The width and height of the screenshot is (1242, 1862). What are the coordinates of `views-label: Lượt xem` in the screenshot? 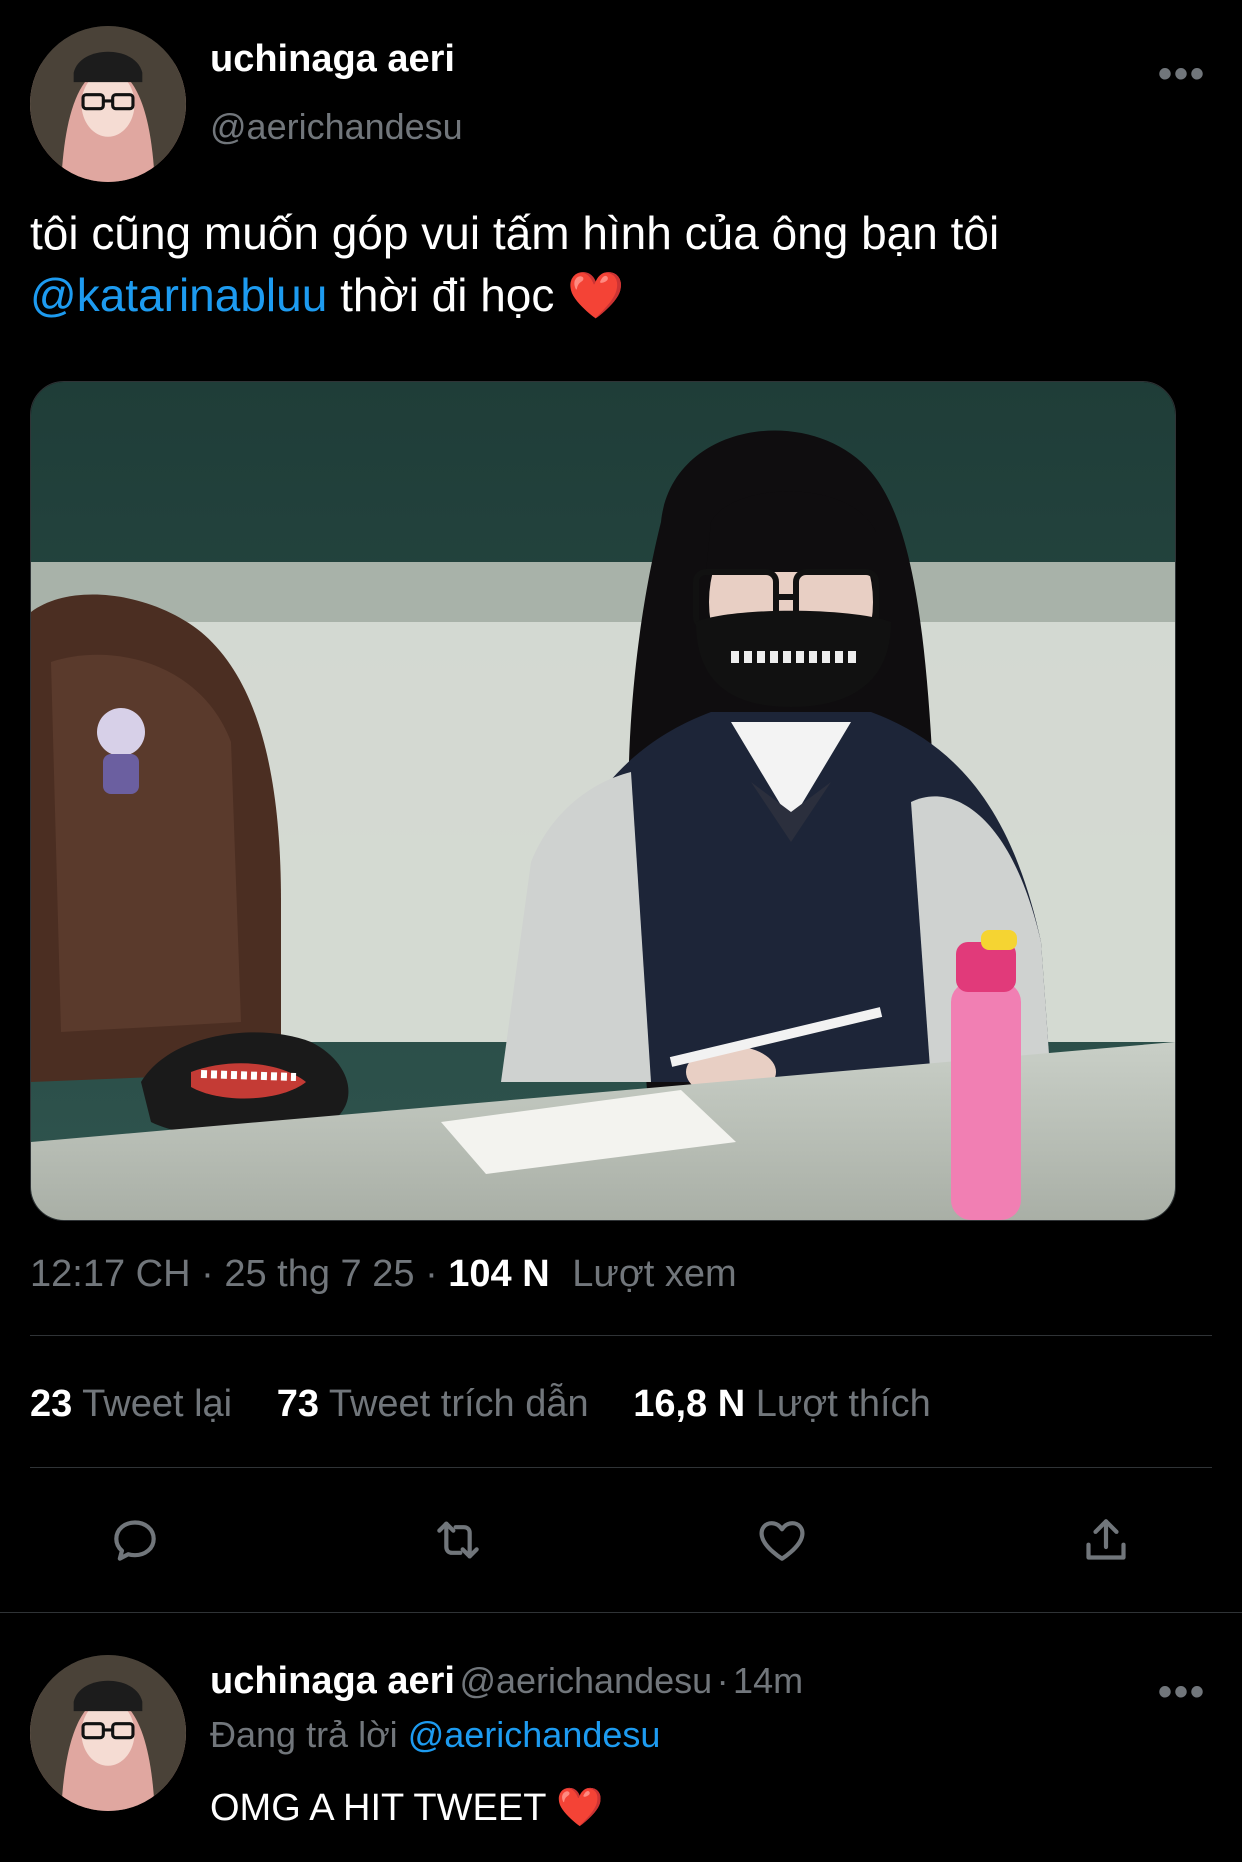 It's located at (654, 1274).